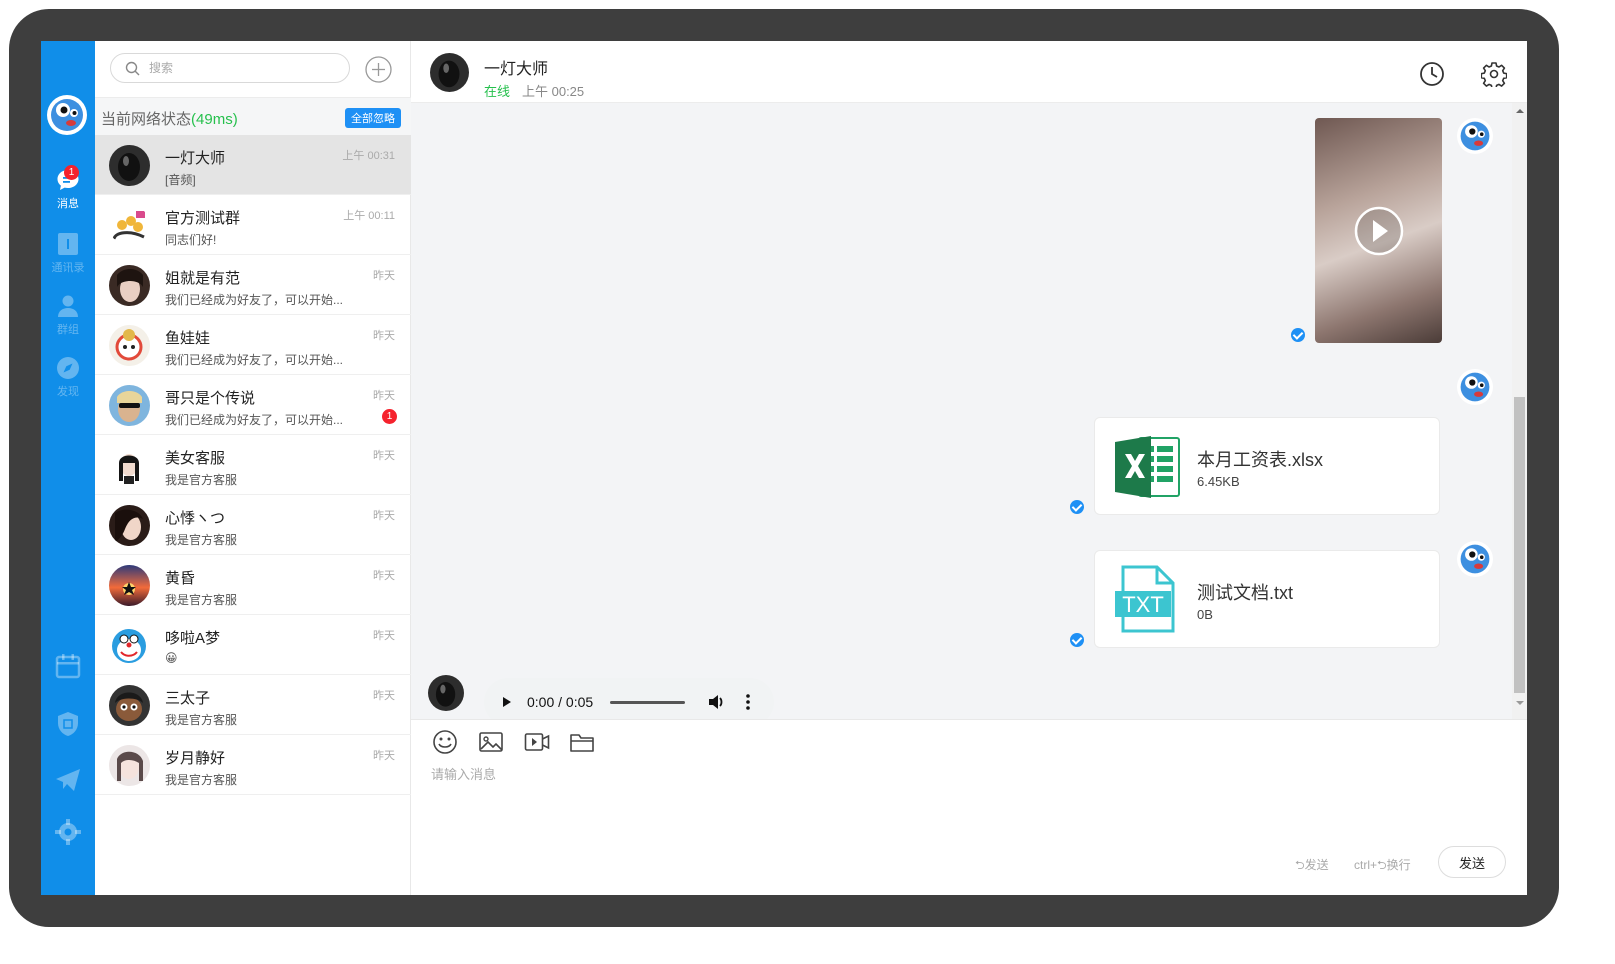  I want to click on add-plus-icon, so click(378, 69).